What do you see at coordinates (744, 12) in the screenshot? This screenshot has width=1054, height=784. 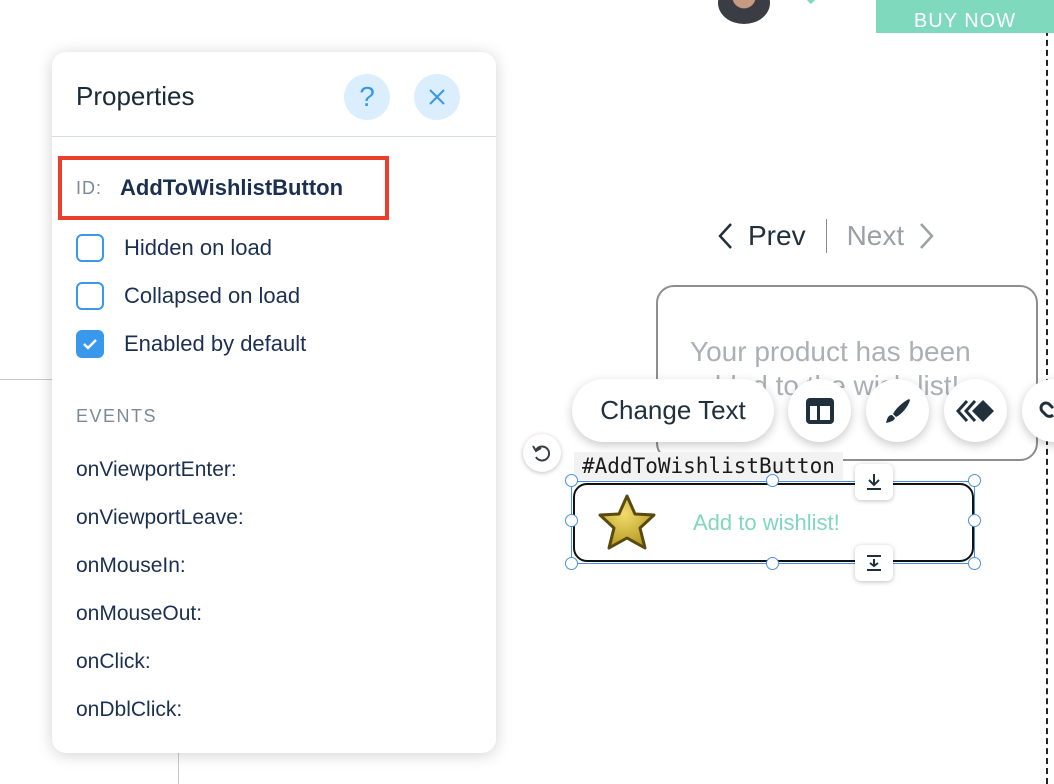 I see `avatar` at bounding box center [744, 12].